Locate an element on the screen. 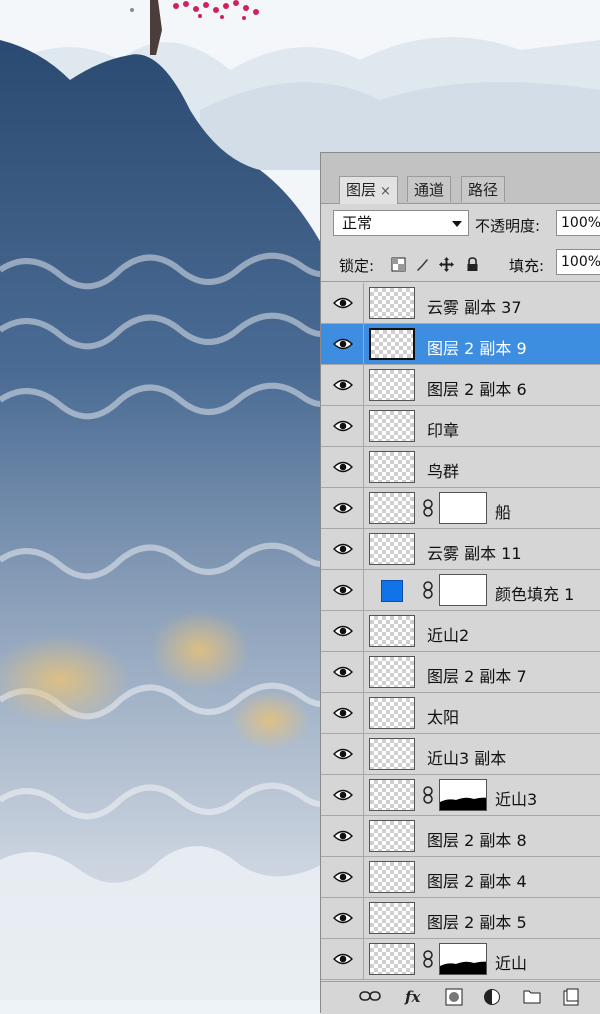 The height and width of the screenshot is (1014, 600). tab-paths-label: 路径 is located at coordinates (483, 190).